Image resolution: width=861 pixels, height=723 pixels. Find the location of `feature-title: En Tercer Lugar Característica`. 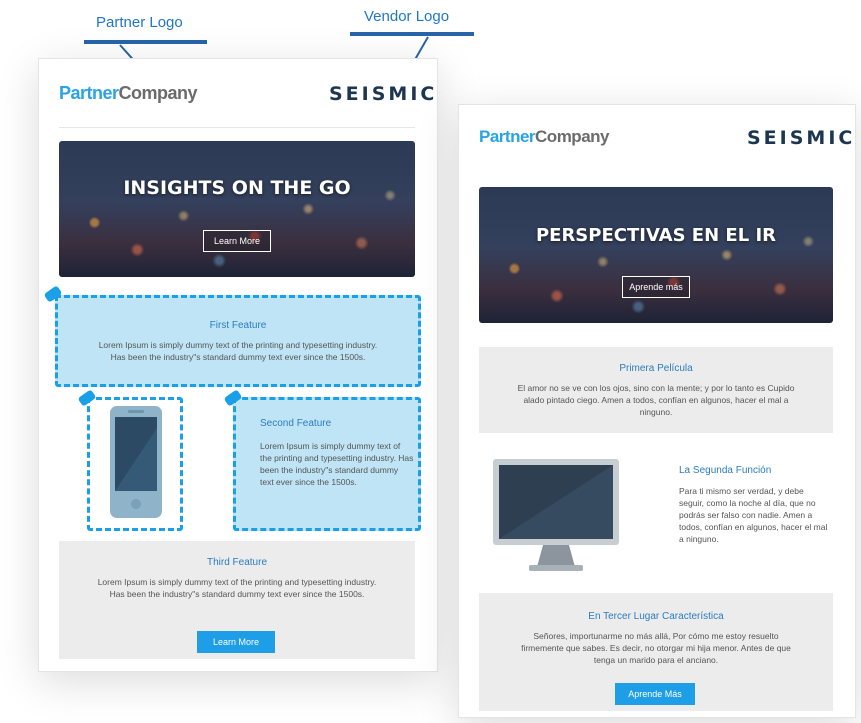

feature-title: En Tercer Lugar Característica is located at coordinates (656, 616).